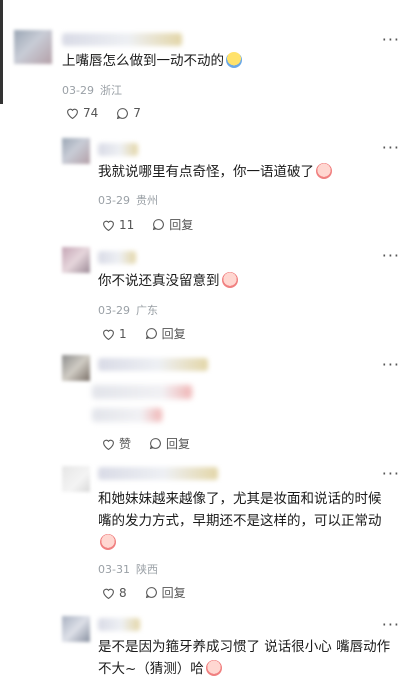 The width and height of the screenshot is (414, 692). Describe the element at coordinates (112, 113) in the screenshot. I see `comment-actions: 74 7` at that location.